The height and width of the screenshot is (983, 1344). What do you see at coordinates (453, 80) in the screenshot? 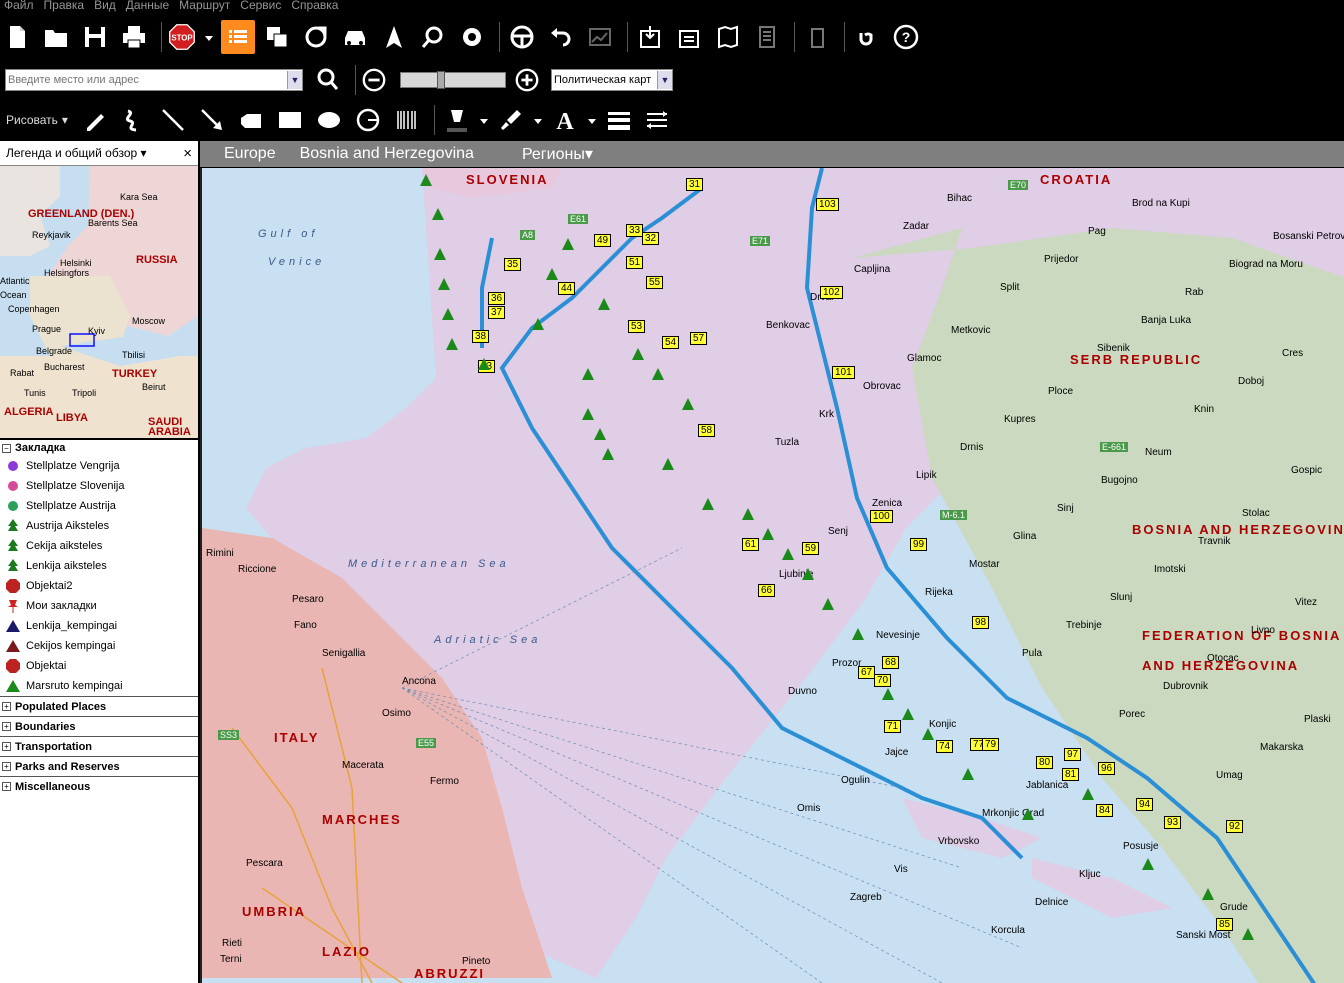
I see `zoom-slider` at bounding box center [453, 80].